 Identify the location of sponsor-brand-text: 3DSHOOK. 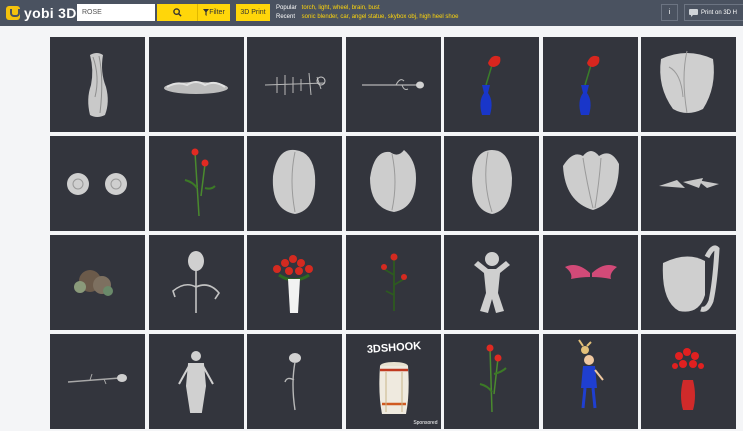
(393, 348).